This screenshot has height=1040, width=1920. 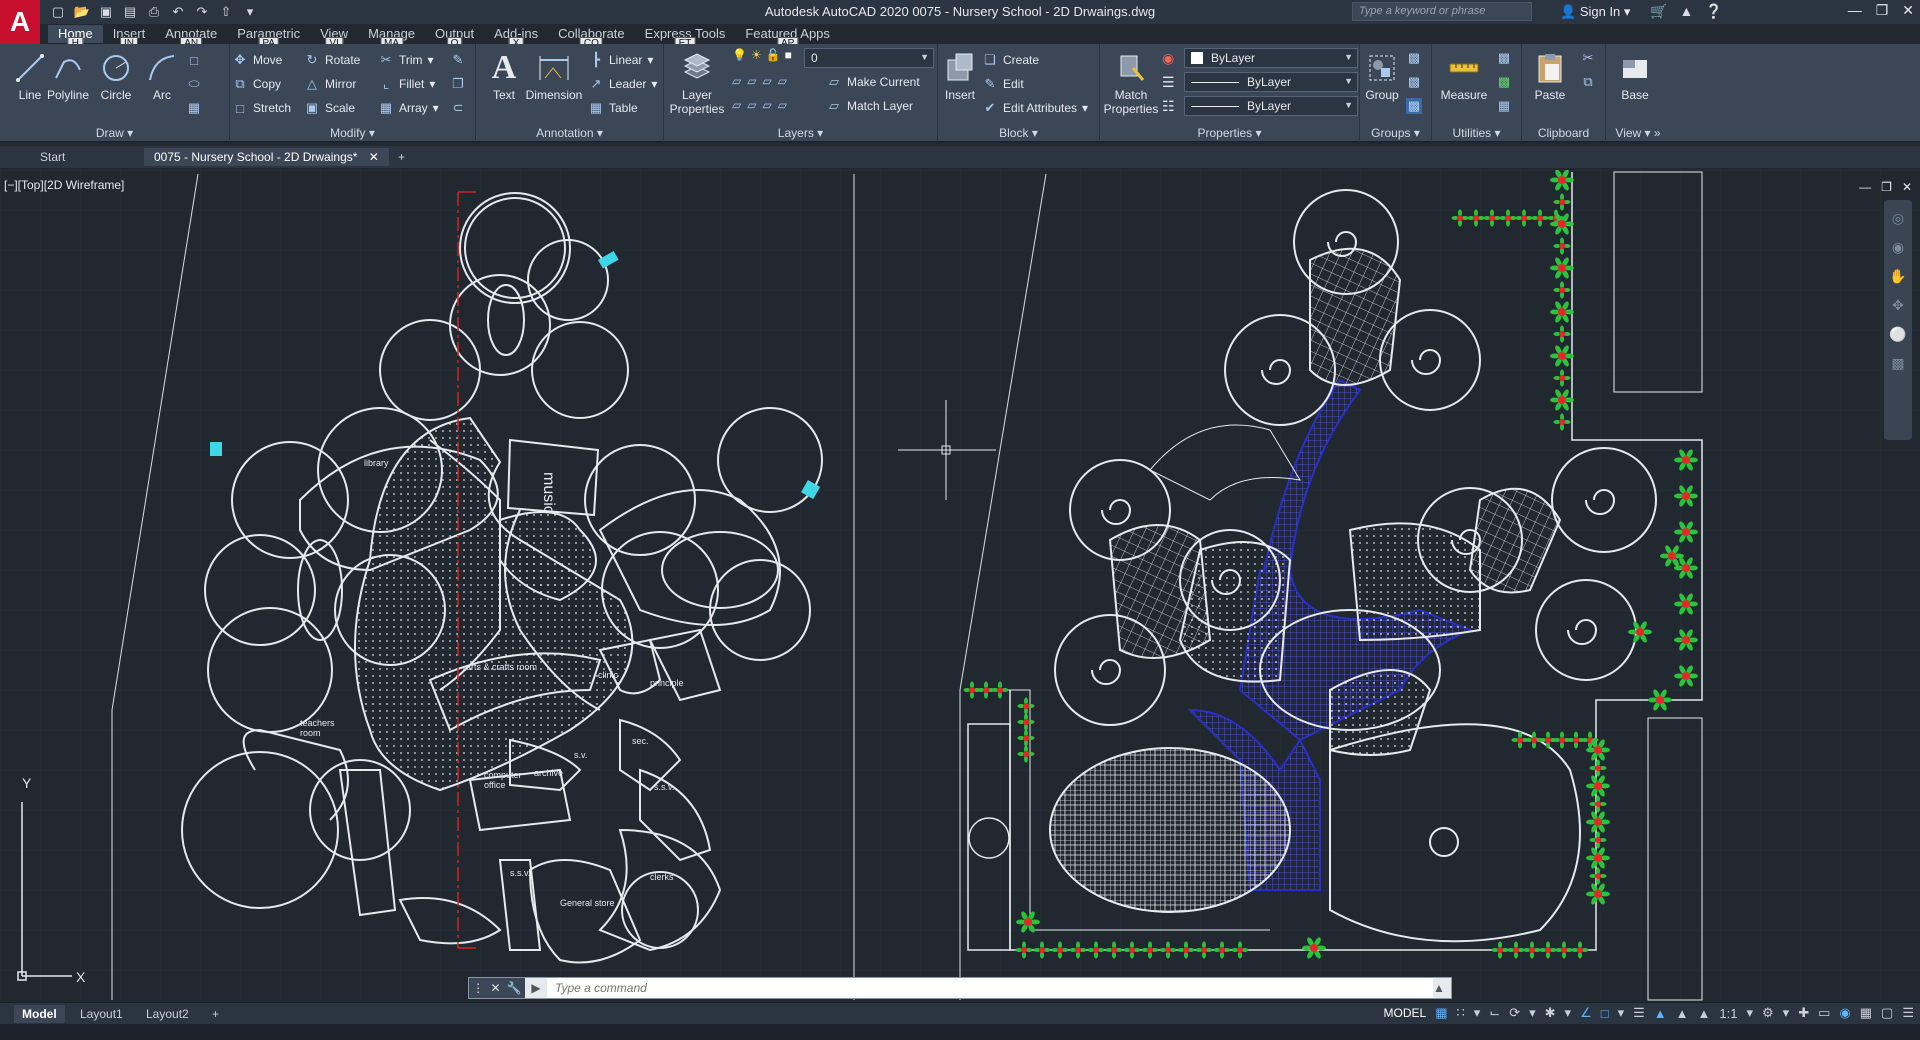 What do you see at coordinates (773, 55) in the screenshot?
I see `layer-lock-icon: 🔓` at bounding box center [773, 55].